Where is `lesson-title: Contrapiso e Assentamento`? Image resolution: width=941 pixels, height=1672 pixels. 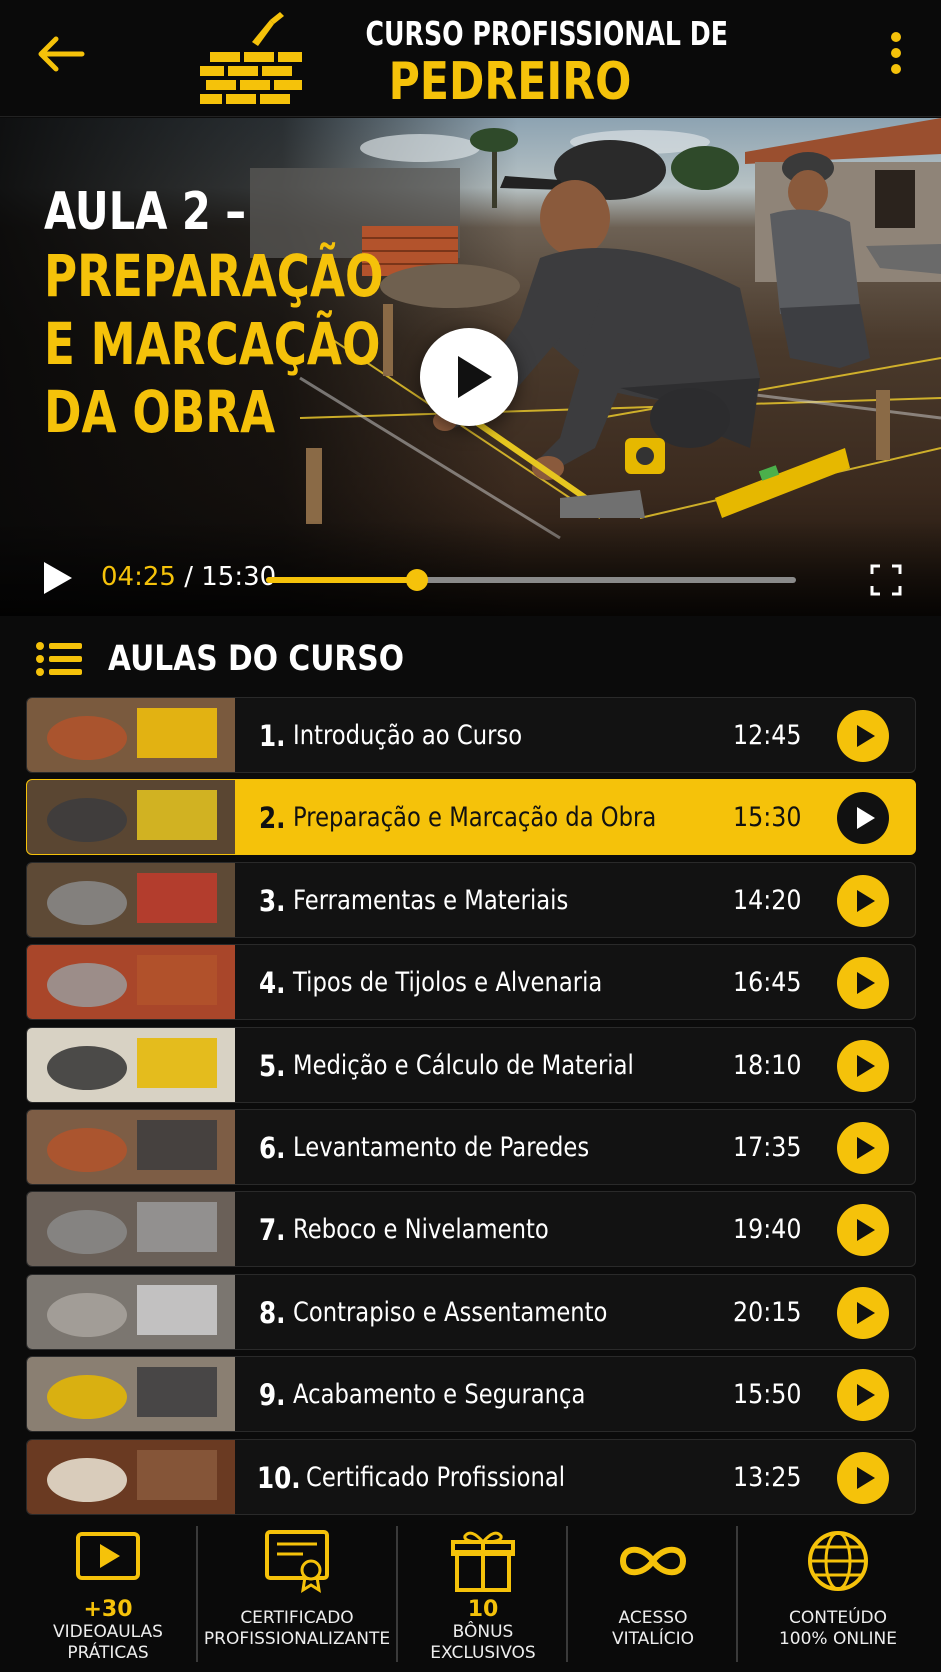
lesson-title: Contrapiso e Assentamento is located at coordinates (450, 1312).